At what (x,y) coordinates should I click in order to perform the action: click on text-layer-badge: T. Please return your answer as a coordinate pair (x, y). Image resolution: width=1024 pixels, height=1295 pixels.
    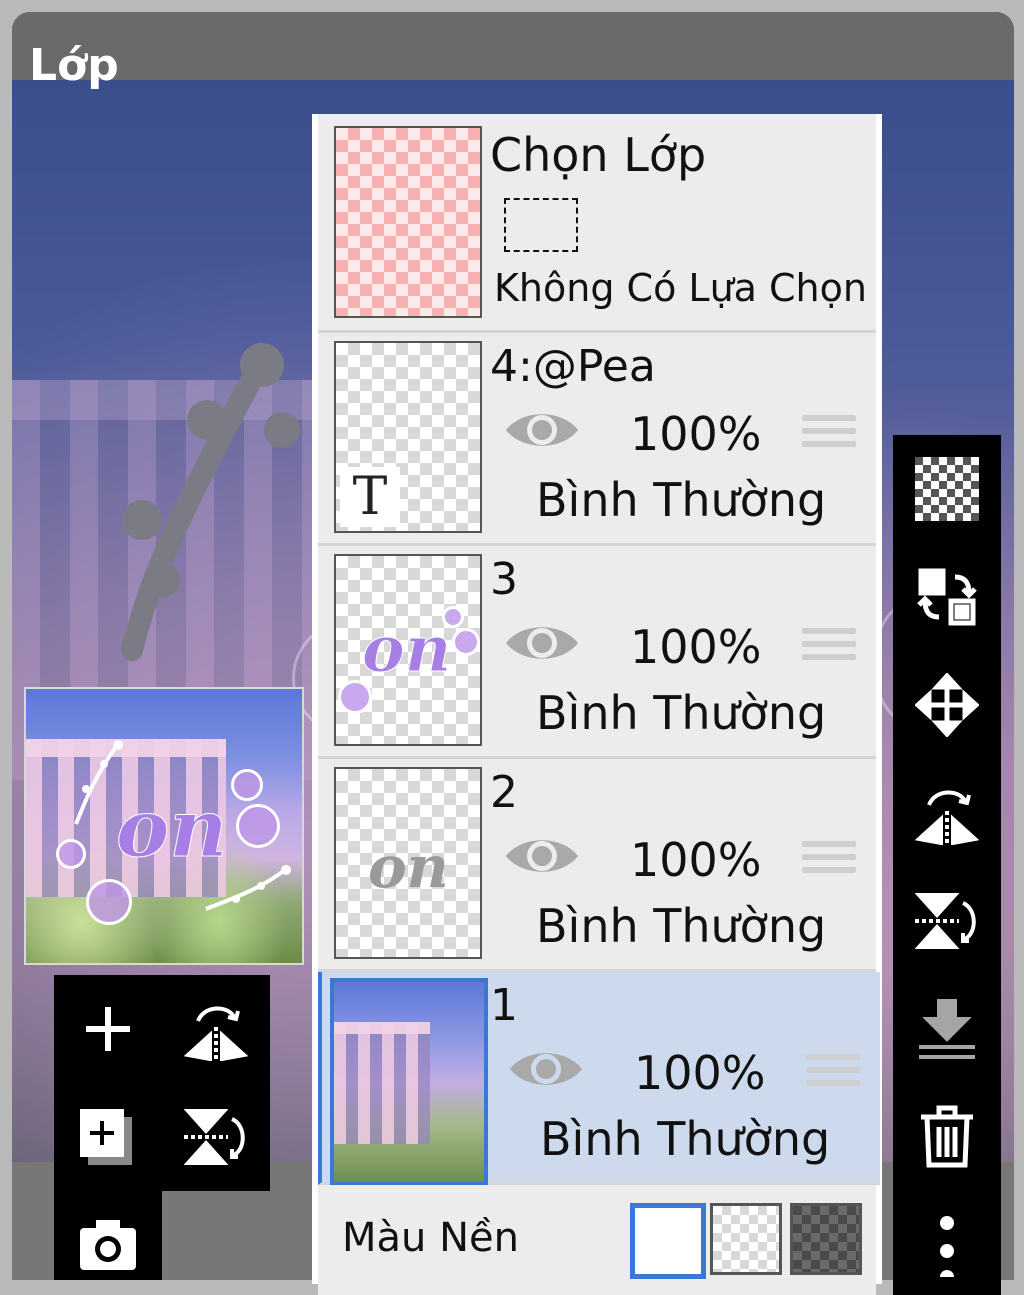
    Looking at the image, I should click on (370, 497).